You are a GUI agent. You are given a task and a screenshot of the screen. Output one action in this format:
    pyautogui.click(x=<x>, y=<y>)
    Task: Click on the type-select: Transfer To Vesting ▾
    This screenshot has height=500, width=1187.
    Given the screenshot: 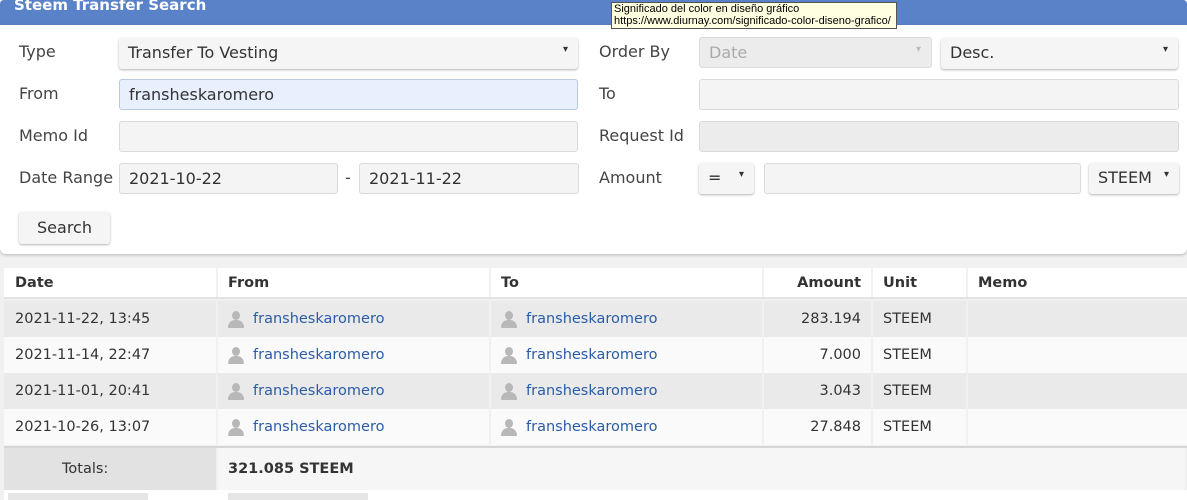 What is the action you would take?
    pyautogui.click(x=348, y=53)
    